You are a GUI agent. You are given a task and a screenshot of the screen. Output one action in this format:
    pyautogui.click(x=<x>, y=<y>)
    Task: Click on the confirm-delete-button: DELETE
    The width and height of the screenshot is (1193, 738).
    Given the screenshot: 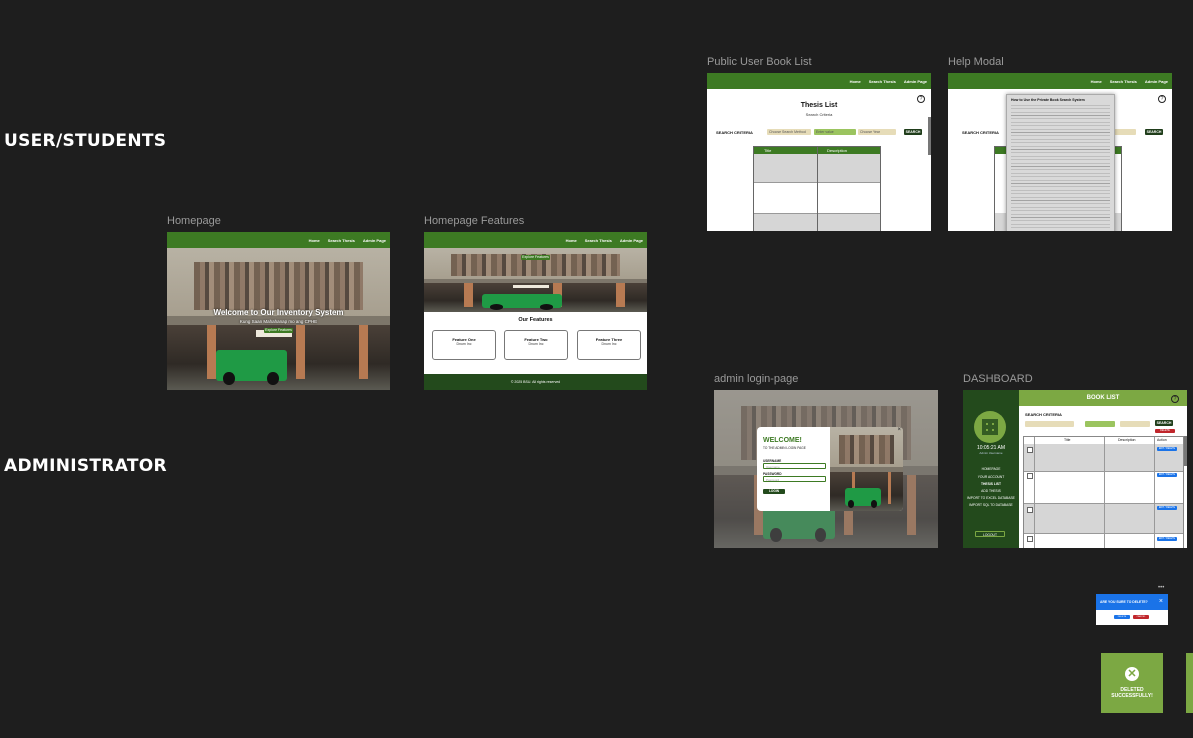 What is the action you would take?
    pyautogui.click(x=1122, y=617)
    